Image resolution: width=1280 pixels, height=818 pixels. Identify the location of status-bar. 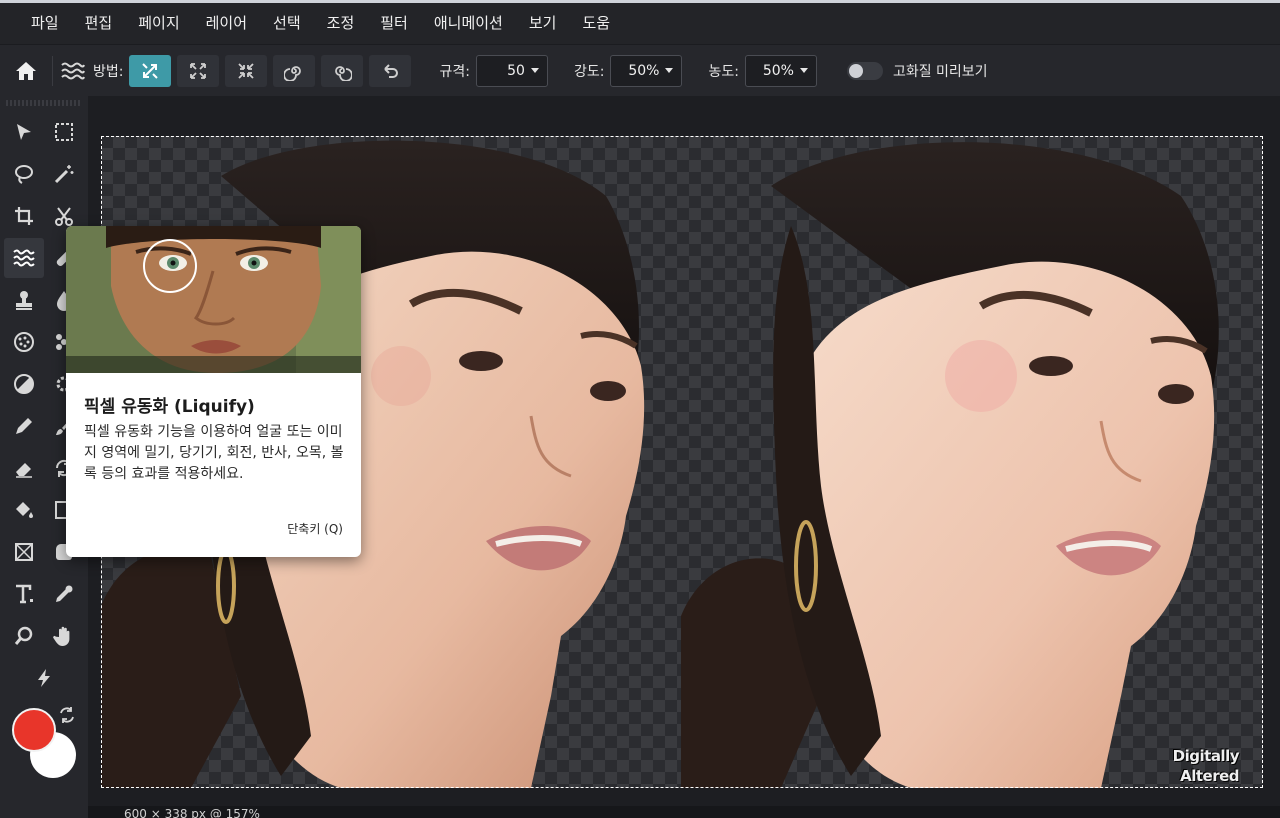
(684, 812).